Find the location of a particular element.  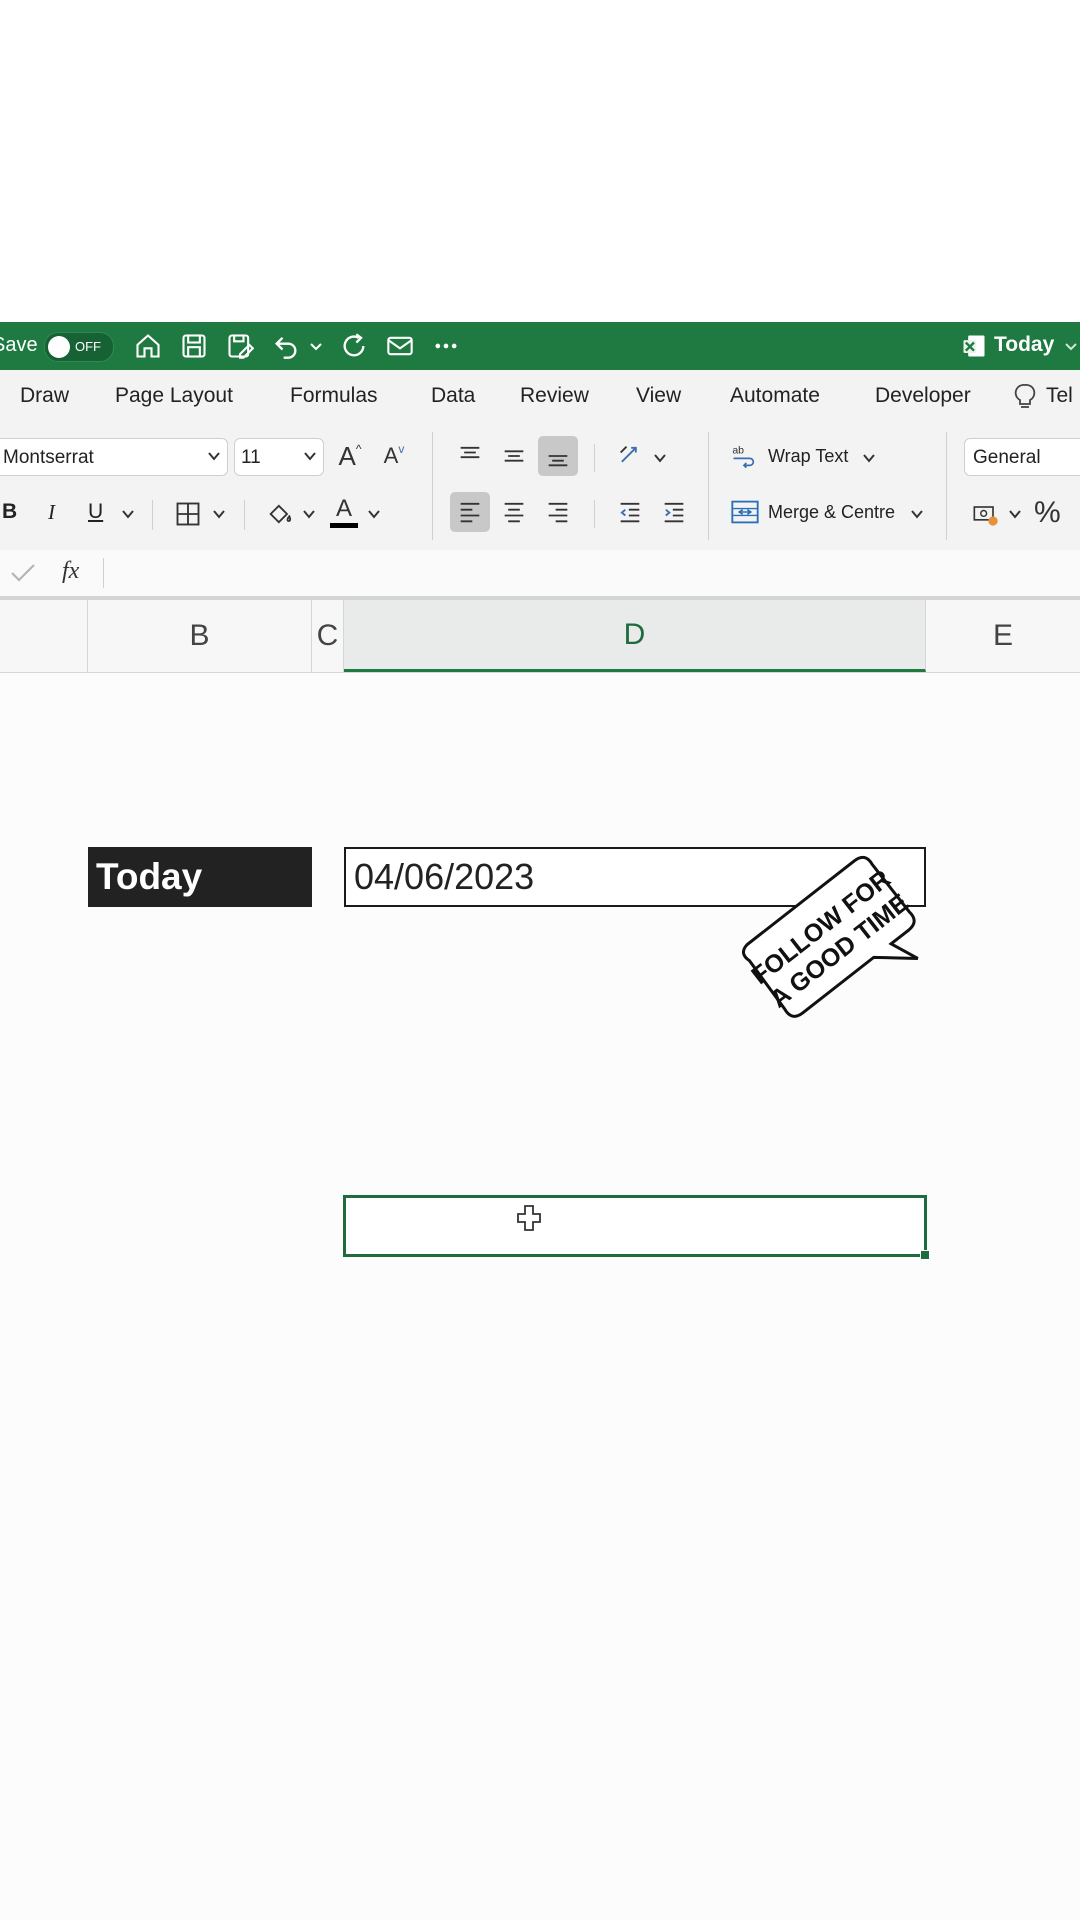

column-header-a is located at coordinates (44, 636).